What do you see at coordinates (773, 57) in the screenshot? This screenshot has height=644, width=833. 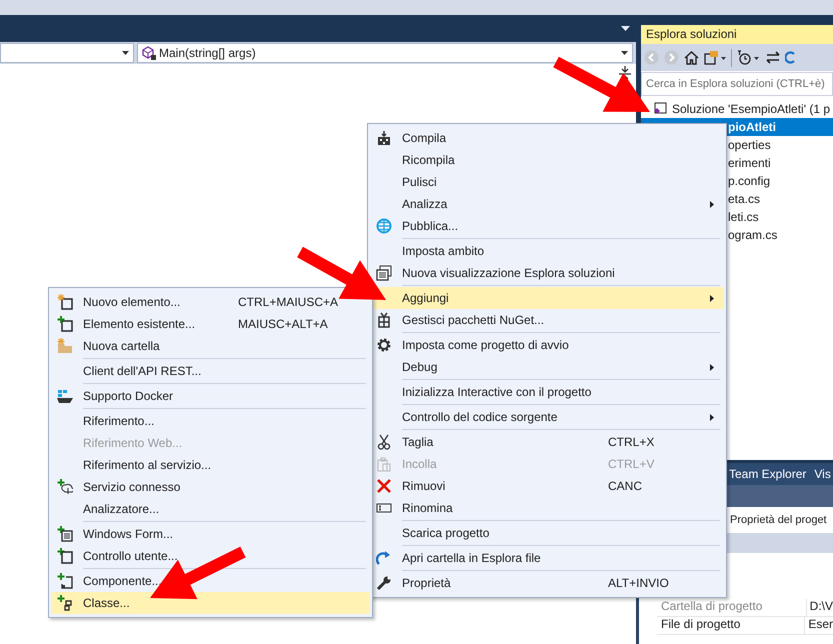 I see `swap-arrows-icon` at bounding box center [773, 57].